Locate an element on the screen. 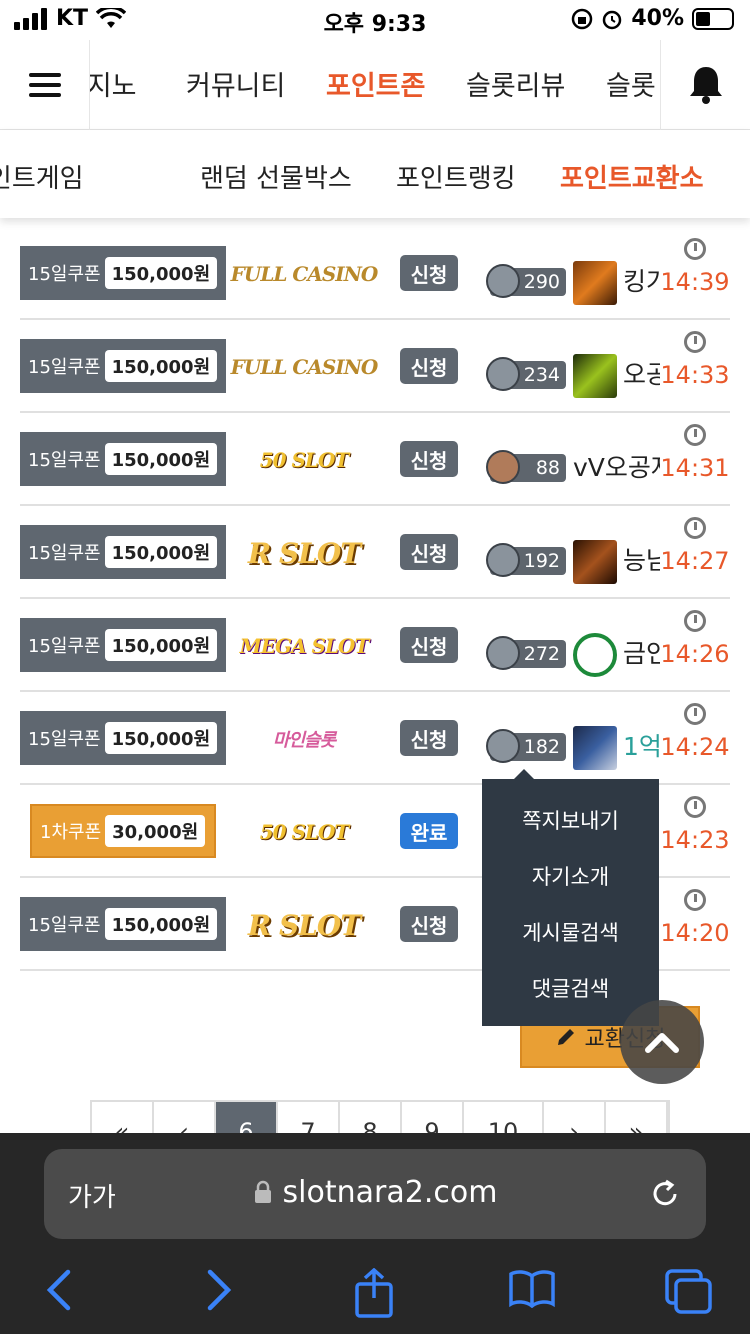 The width and height of the screenshot is (750, 1334). time-value: 14:39 is located at coordinates (695, 282).